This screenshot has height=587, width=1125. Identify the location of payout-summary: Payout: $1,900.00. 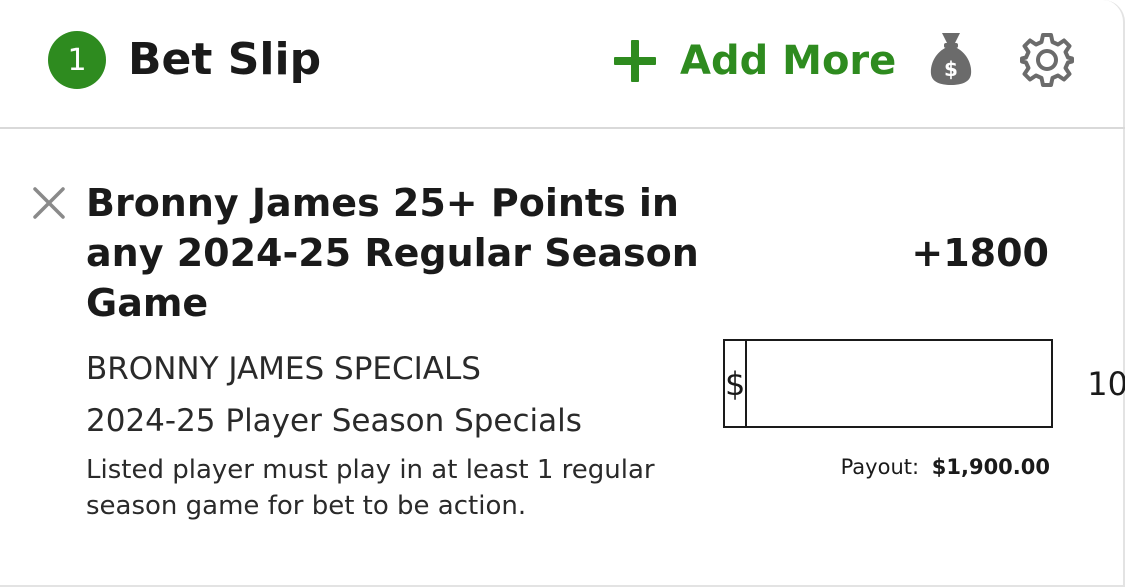
(945, 467).